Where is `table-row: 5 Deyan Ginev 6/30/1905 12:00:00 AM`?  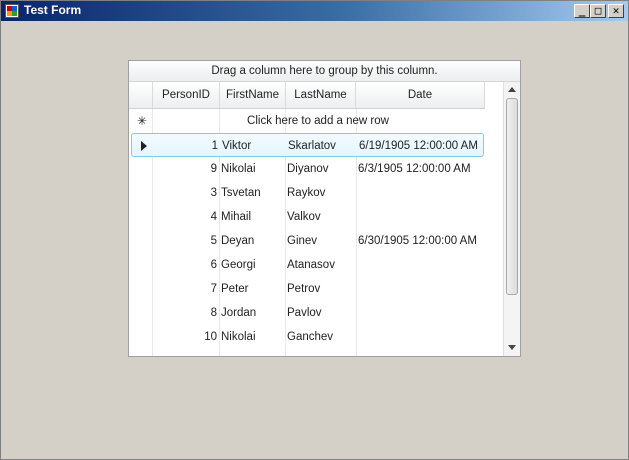 table-row: 5 Deyan Ginev 6/30/1905 12:00:00 AM is located at coordinates (318, 241).